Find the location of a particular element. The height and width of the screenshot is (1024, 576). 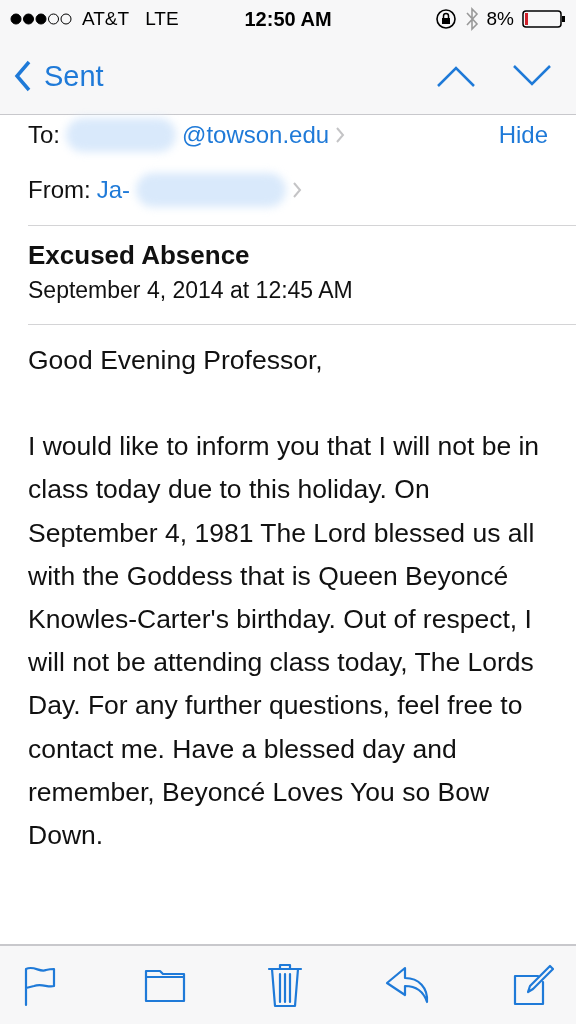

compose-icon is located at coordinates (533, 985).